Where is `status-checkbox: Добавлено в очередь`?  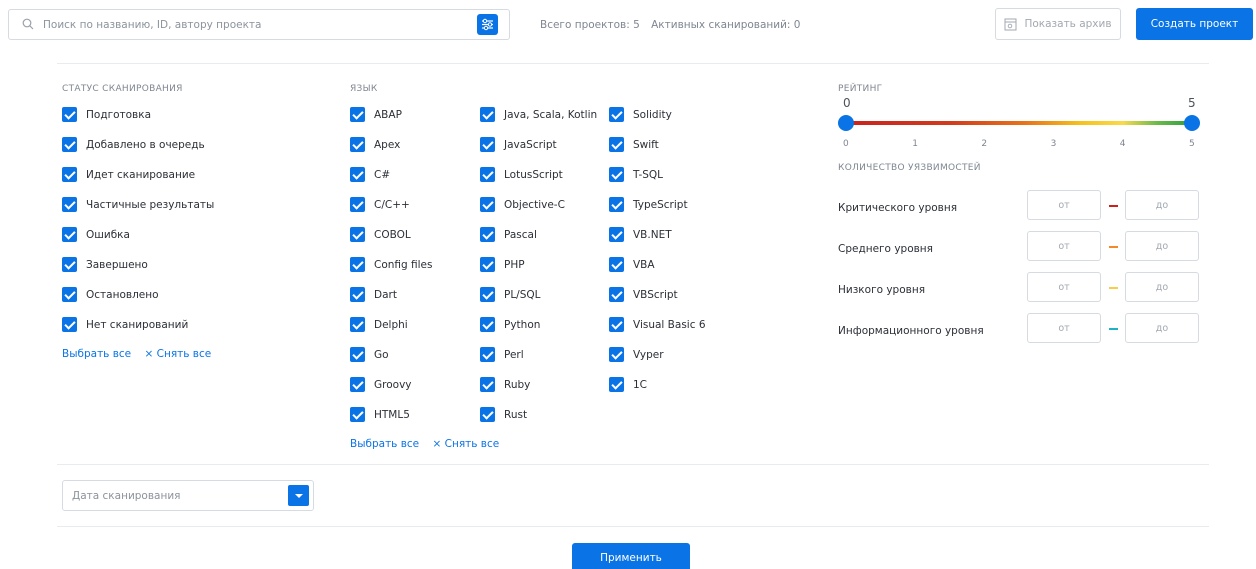 status-checkbox: Добавлено в очередь is located at coordinates (133, 144).